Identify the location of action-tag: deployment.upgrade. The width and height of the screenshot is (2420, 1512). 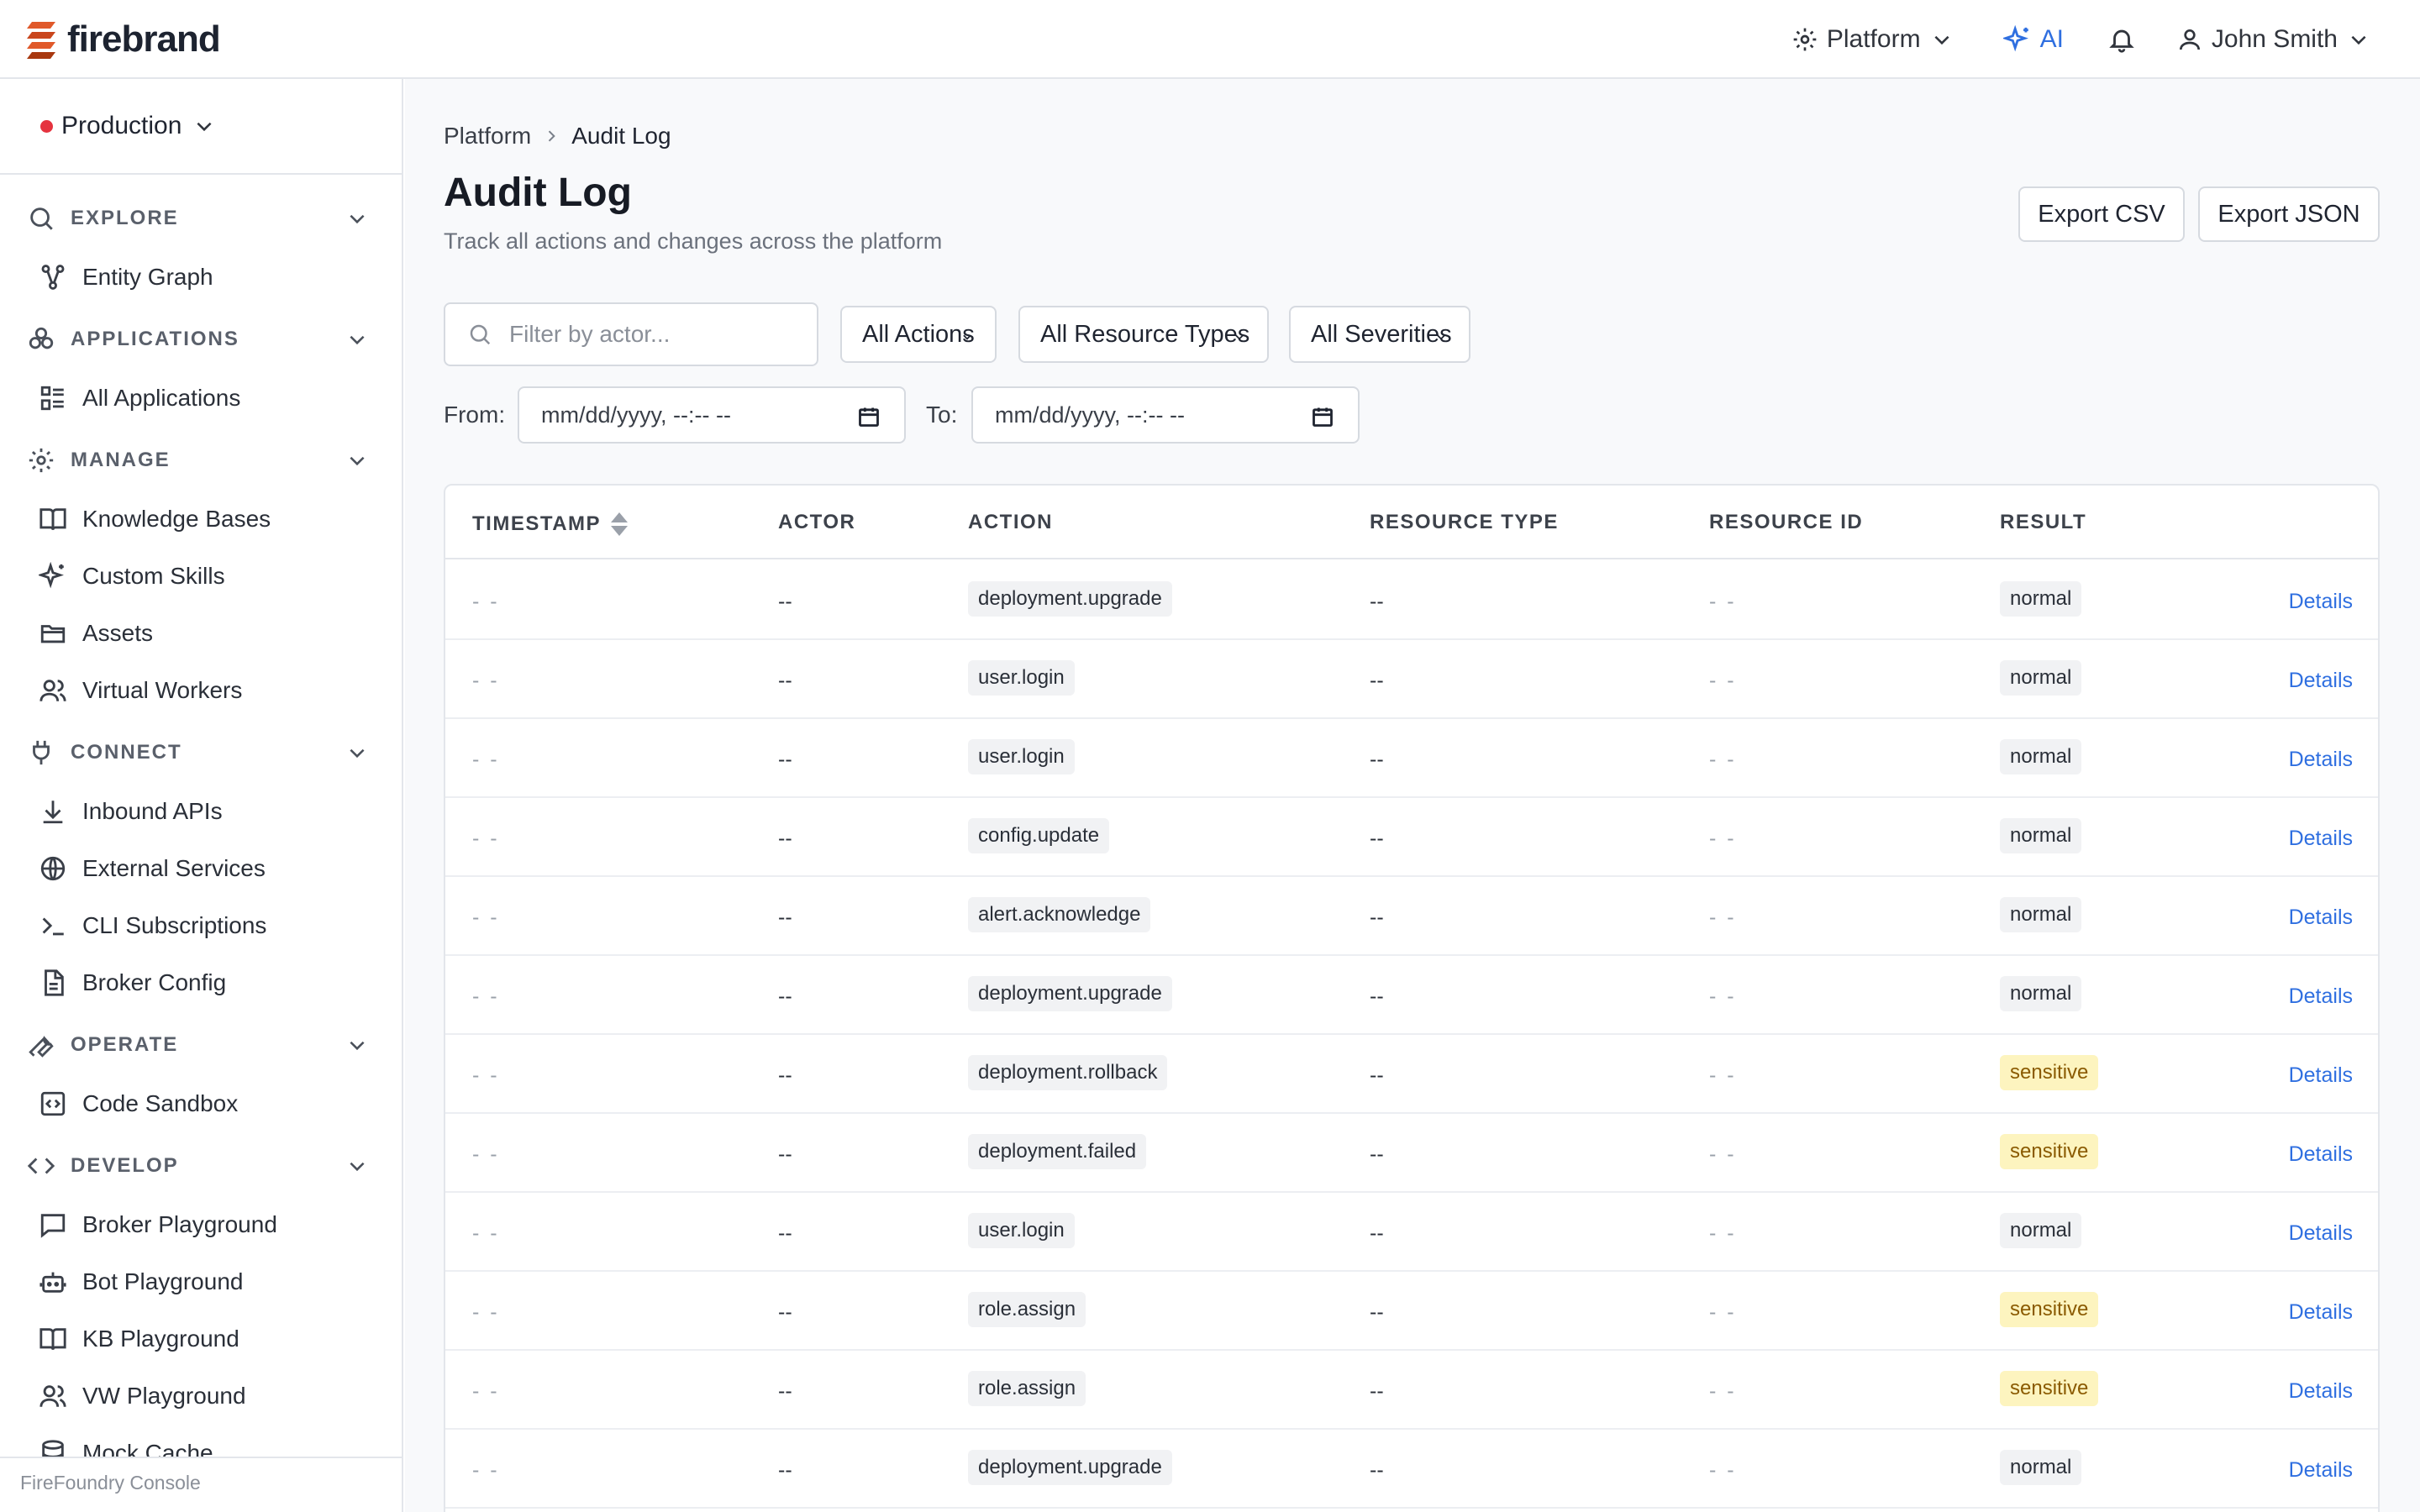
(1070, 1467).